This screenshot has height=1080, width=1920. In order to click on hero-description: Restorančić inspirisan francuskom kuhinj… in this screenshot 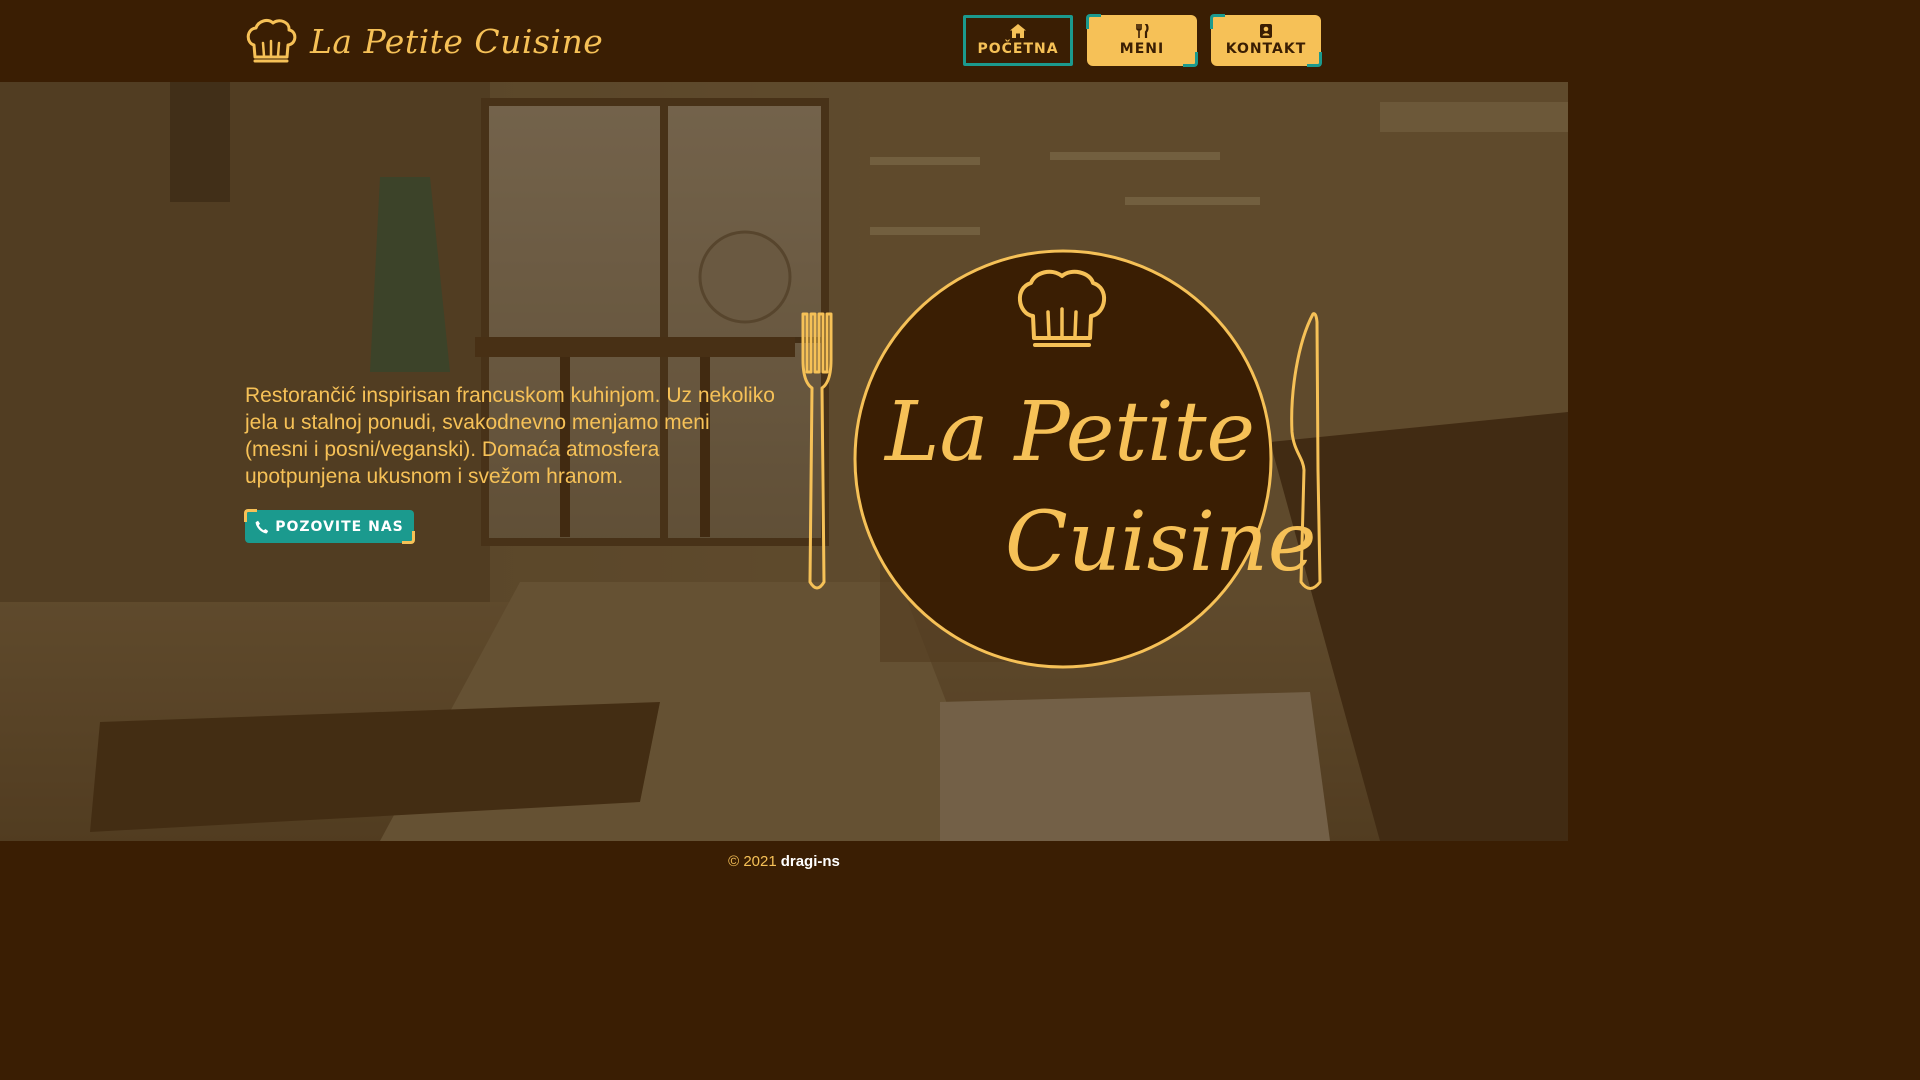, I will do `click(510, 436)`.